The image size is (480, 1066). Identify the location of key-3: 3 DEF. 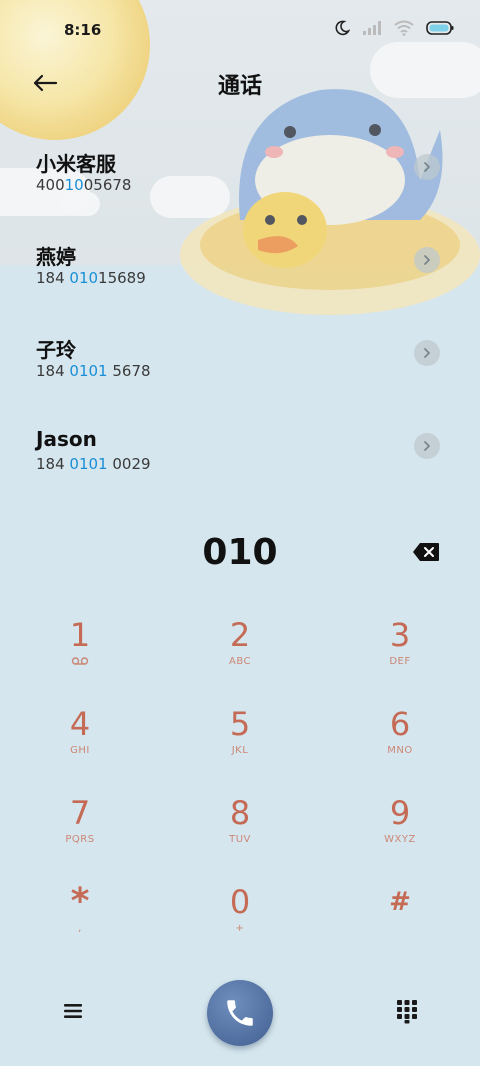
(400, 659).